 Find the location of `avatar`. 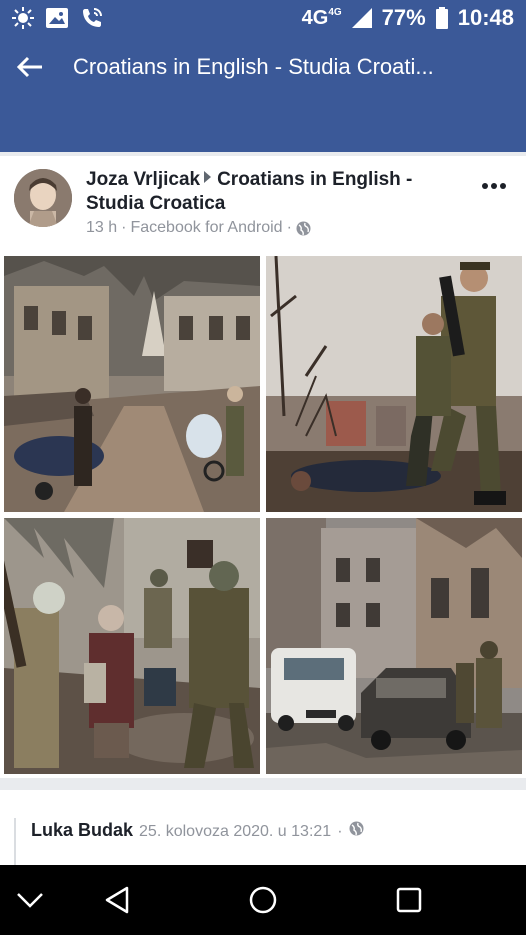

avatar is located at coordinates (43, 198).